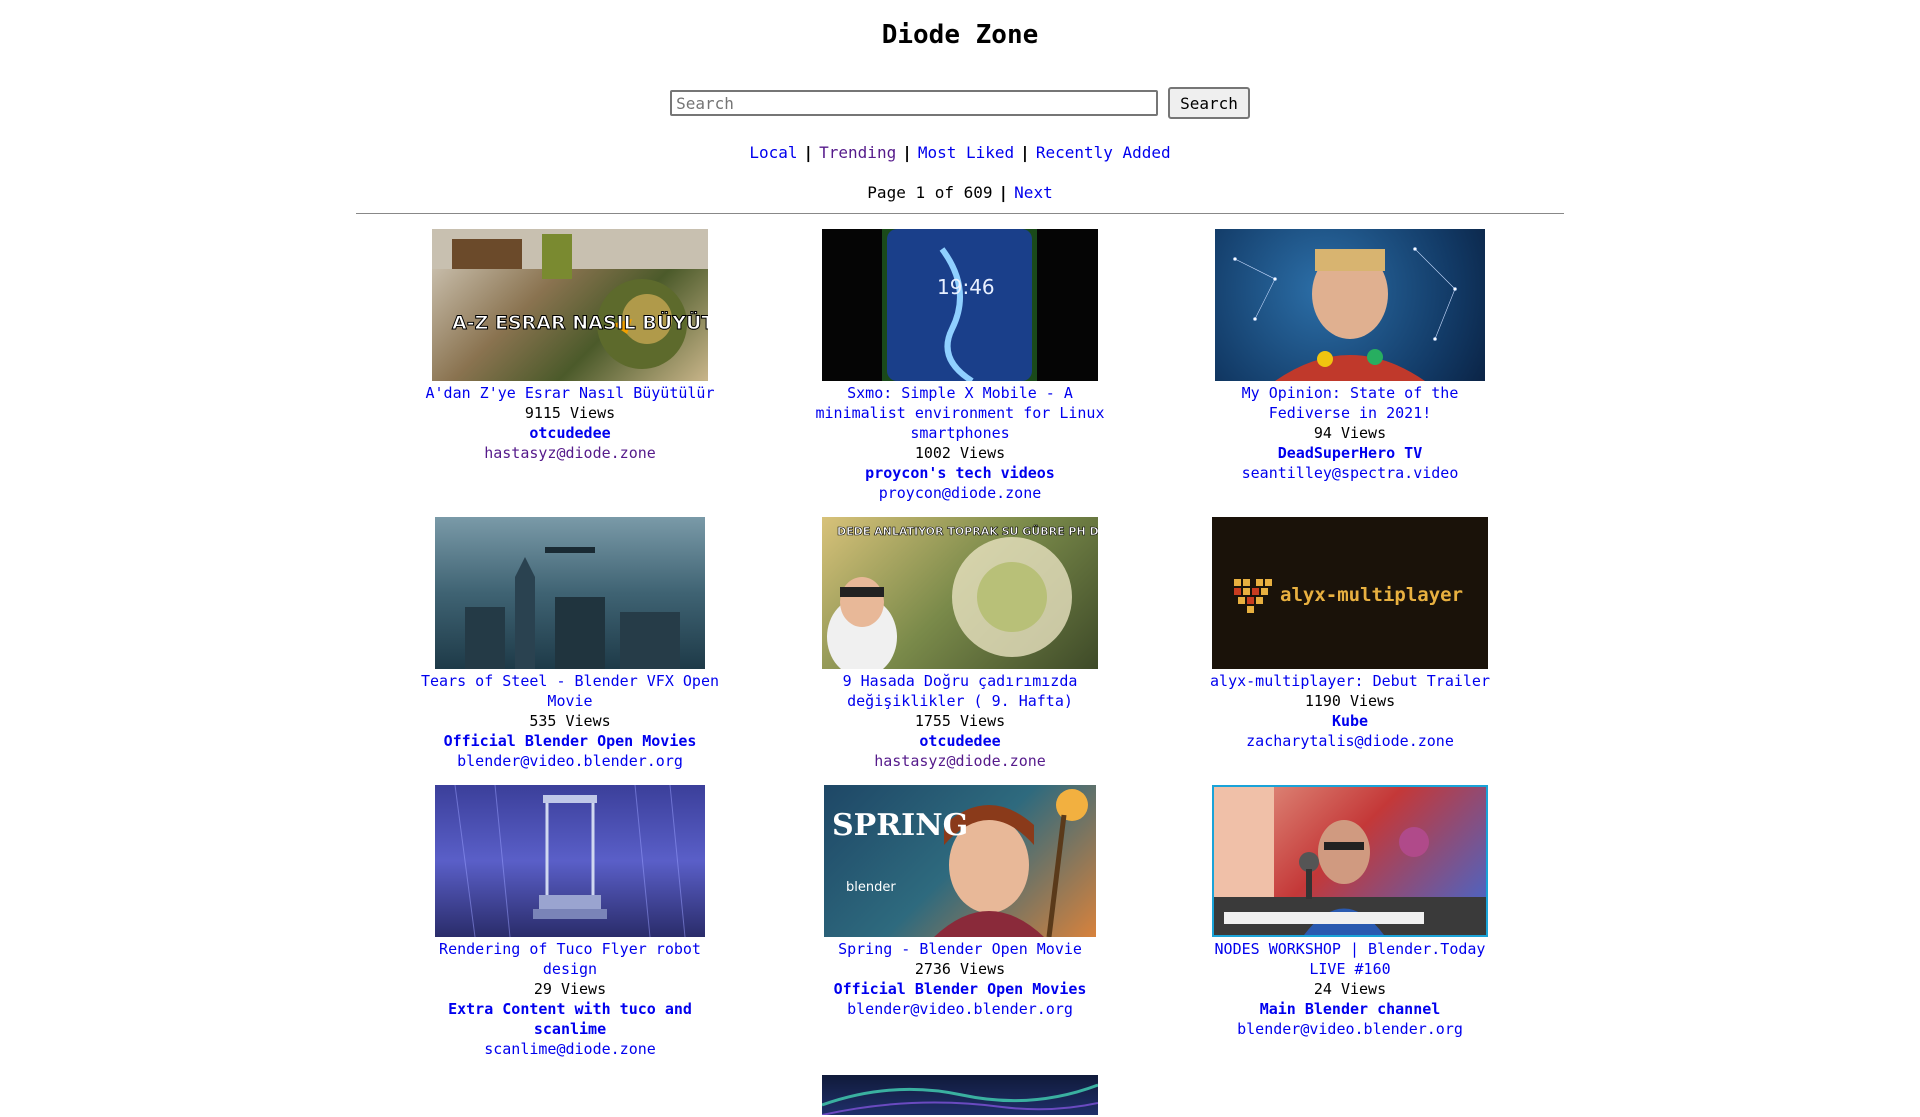 The image size is (1920, 1117). What do you see at coordinates (857, 152) in the screenshot?
I see `nav-trending-link: Trending` at bounding box center [857, 152].